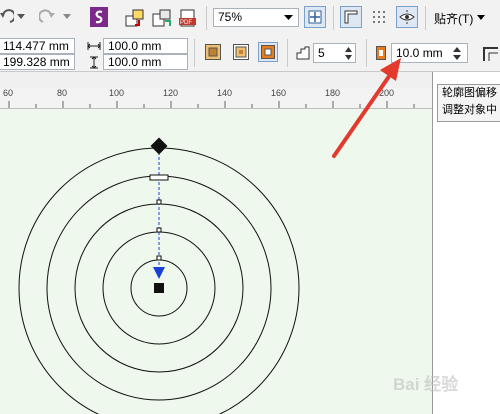 Image resolution: width=500 pixels, height=414 pixels. What do you see at coordinates (94, 62) in the screenshot?
I see `height-icon` at bounding box center [94, 62].